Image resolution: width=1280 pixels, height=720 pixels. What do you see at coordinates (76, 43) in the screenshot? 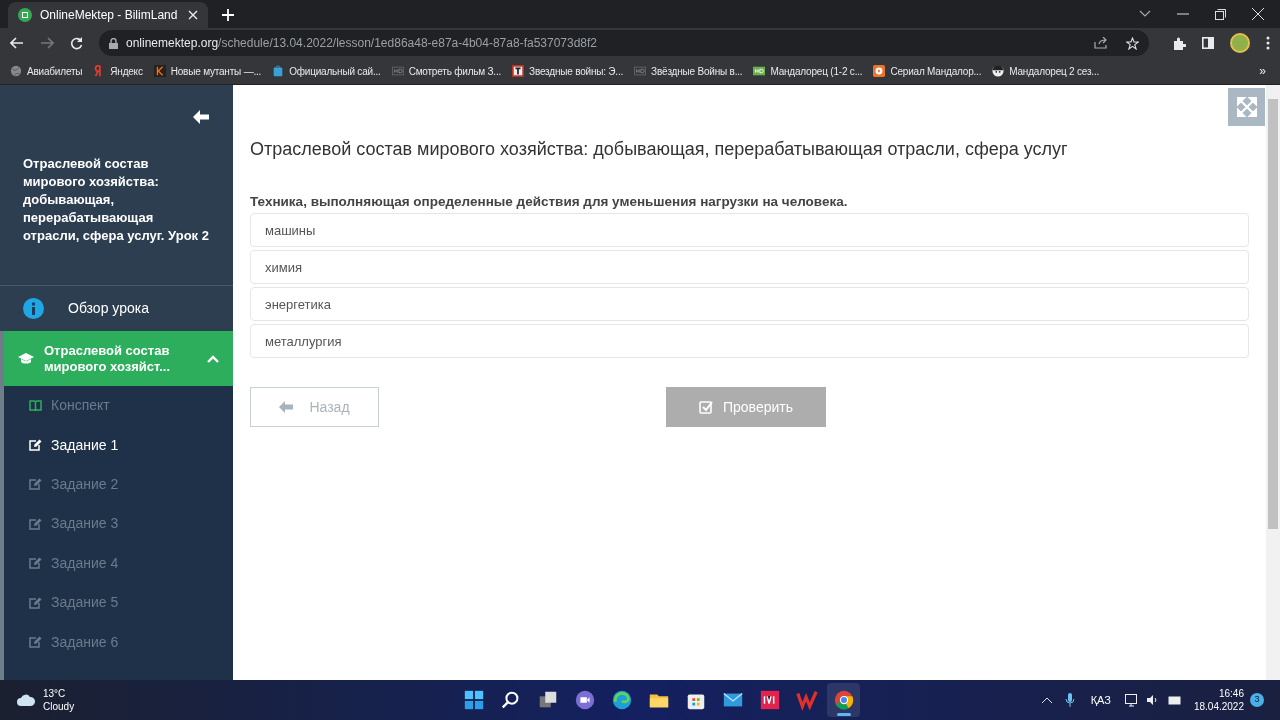
I see `reload-icon` at bounding box center [76, 43].